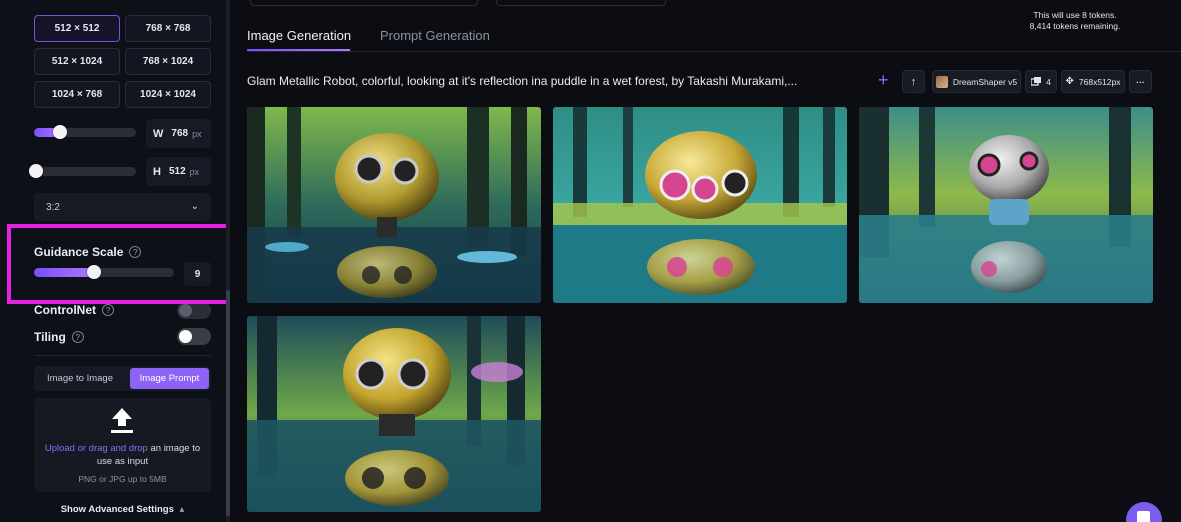  What do you see at coordinates (197, 133) in the screenshot?
I see `width-unit: px` at bounding box center [197, 133].